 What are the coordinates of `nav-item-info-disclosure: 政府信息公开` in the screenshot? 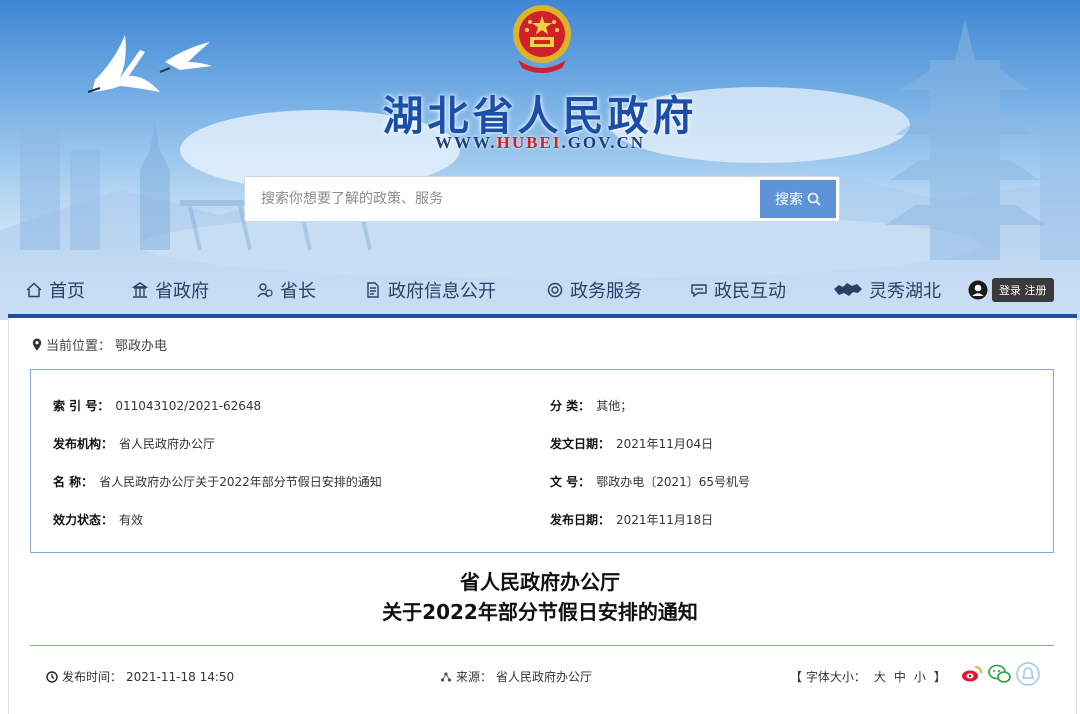 It's located at (430, 290).